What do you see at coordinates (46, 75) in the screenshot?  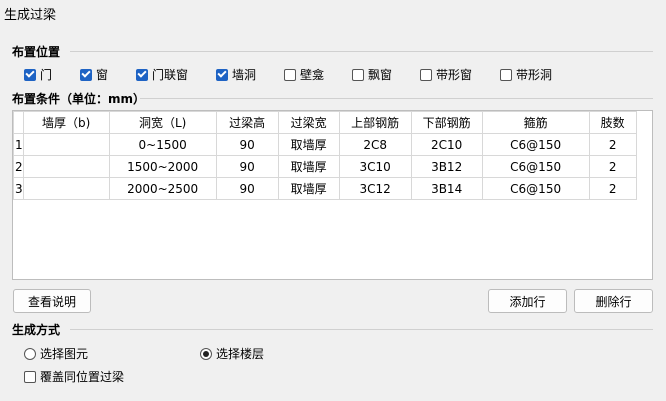 I see `checkbox-door-label: 门` at bounding box center [46, 75].